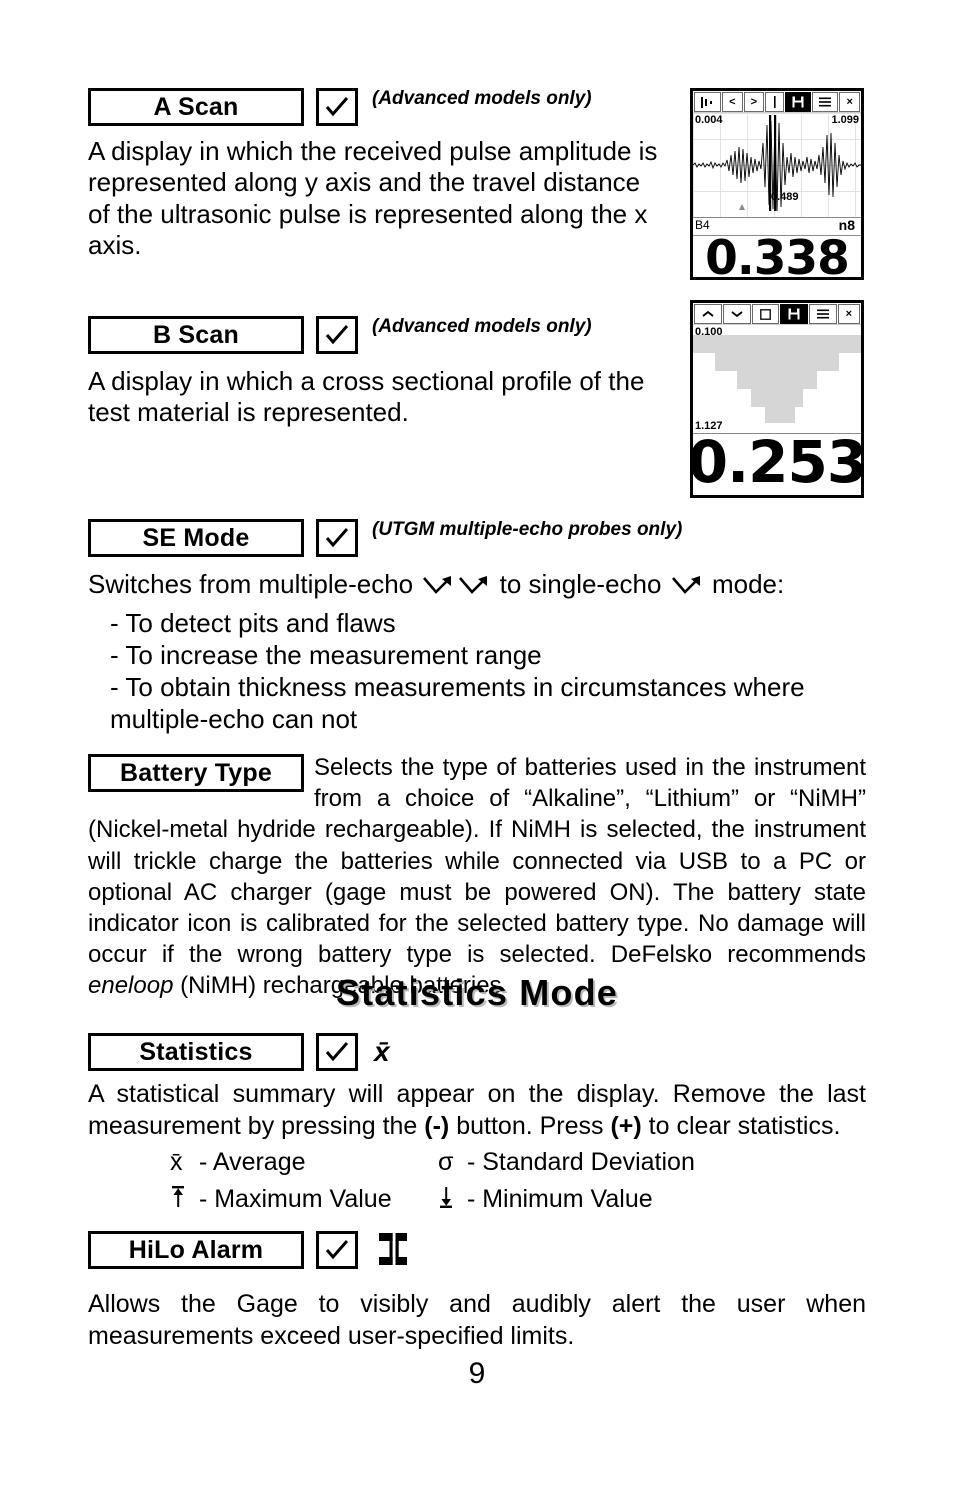  Describe the element at coordinates (709, 332) in the screenshot. I see `b-scan-range-min: 0.100` at that location.